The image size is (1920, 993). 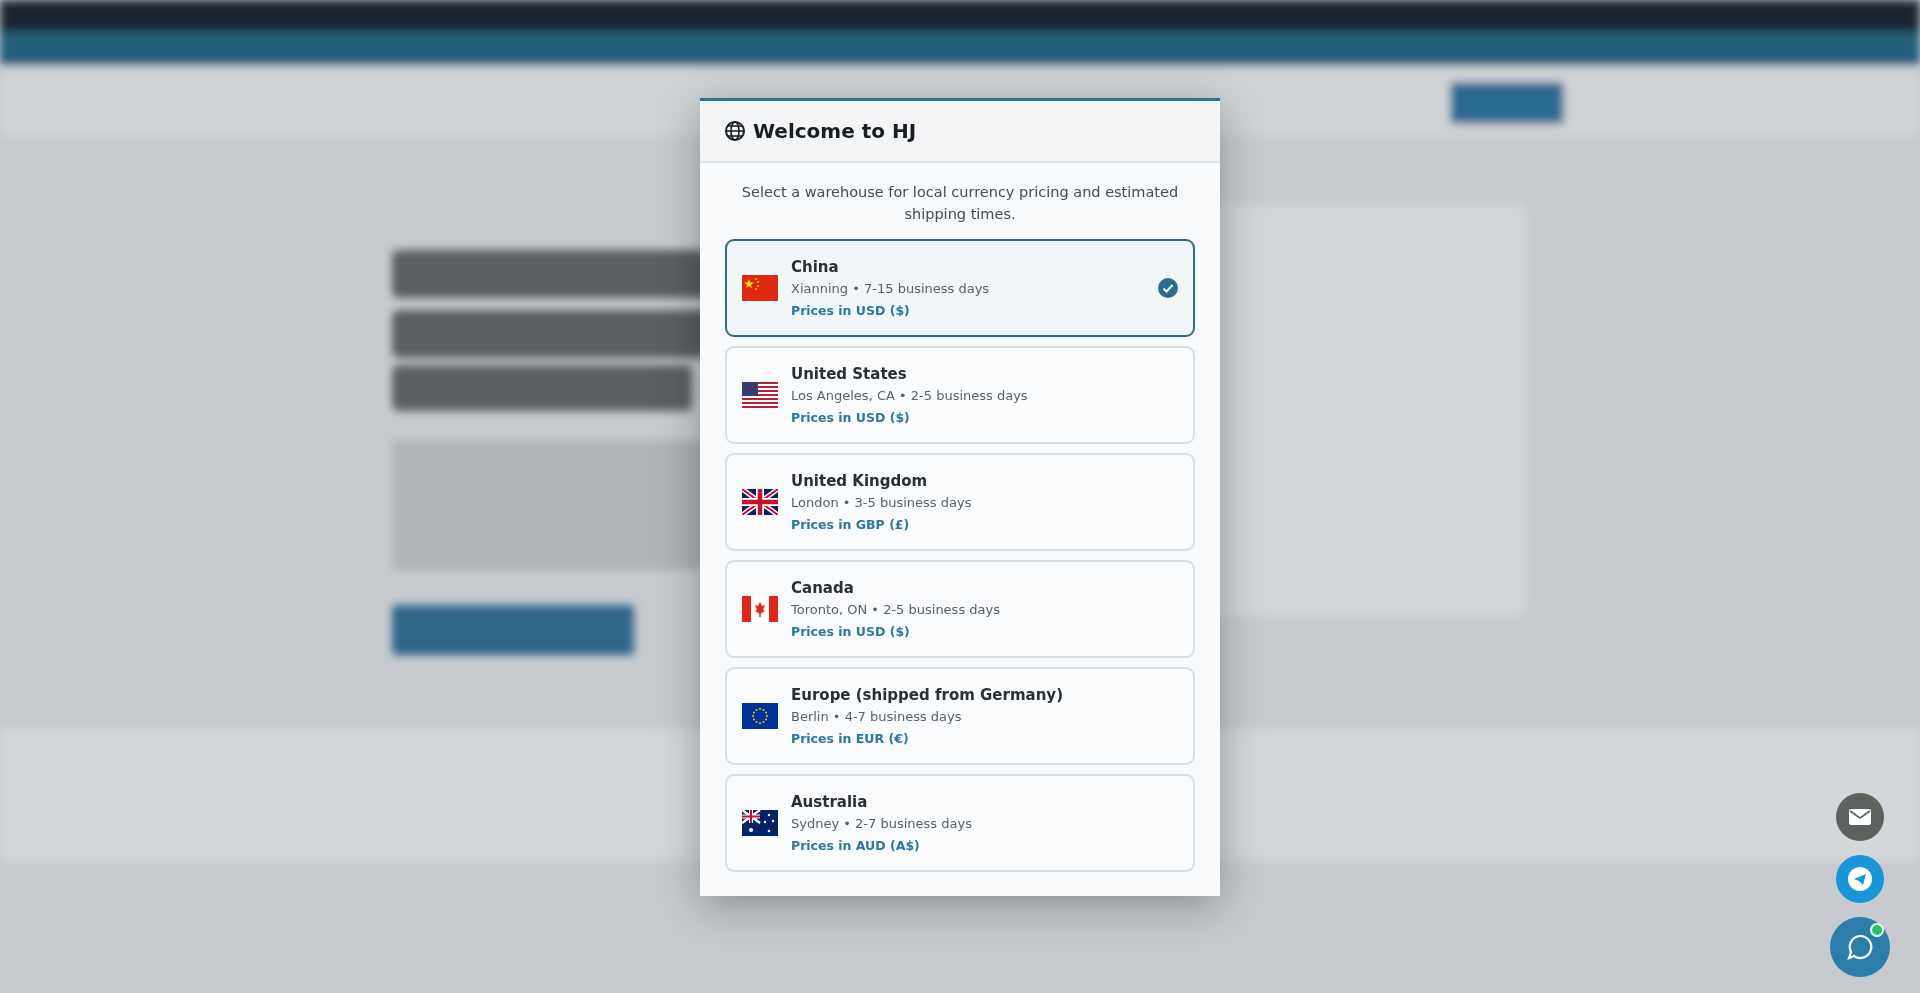 I want to click on warehouse-option: Europe (shipped from Germany) Berlin • 4-7 business days Prices in EUR (€), so click(x=960, y=716).